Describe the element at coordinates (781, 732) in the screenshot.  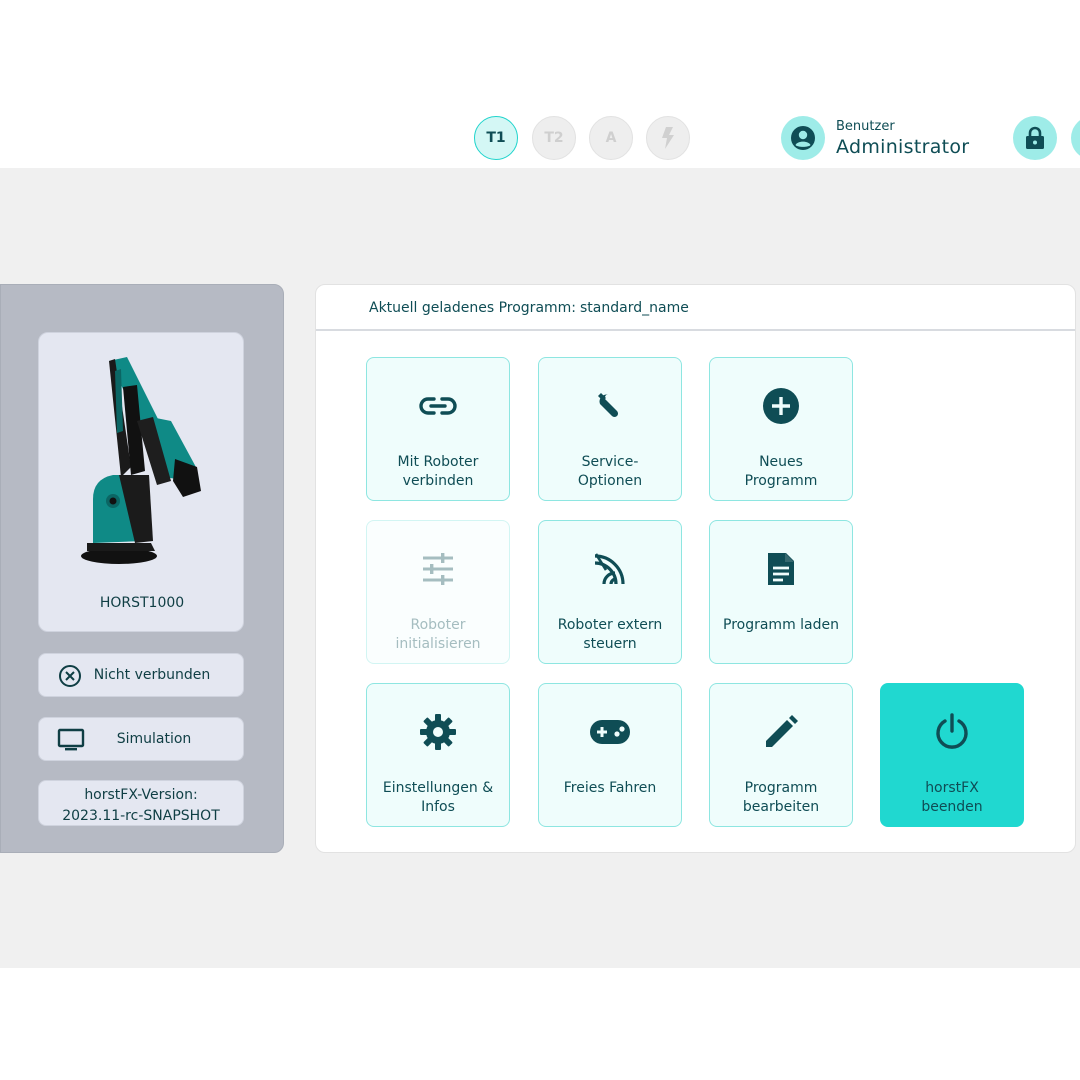
I see `pencil-icon` at that location.